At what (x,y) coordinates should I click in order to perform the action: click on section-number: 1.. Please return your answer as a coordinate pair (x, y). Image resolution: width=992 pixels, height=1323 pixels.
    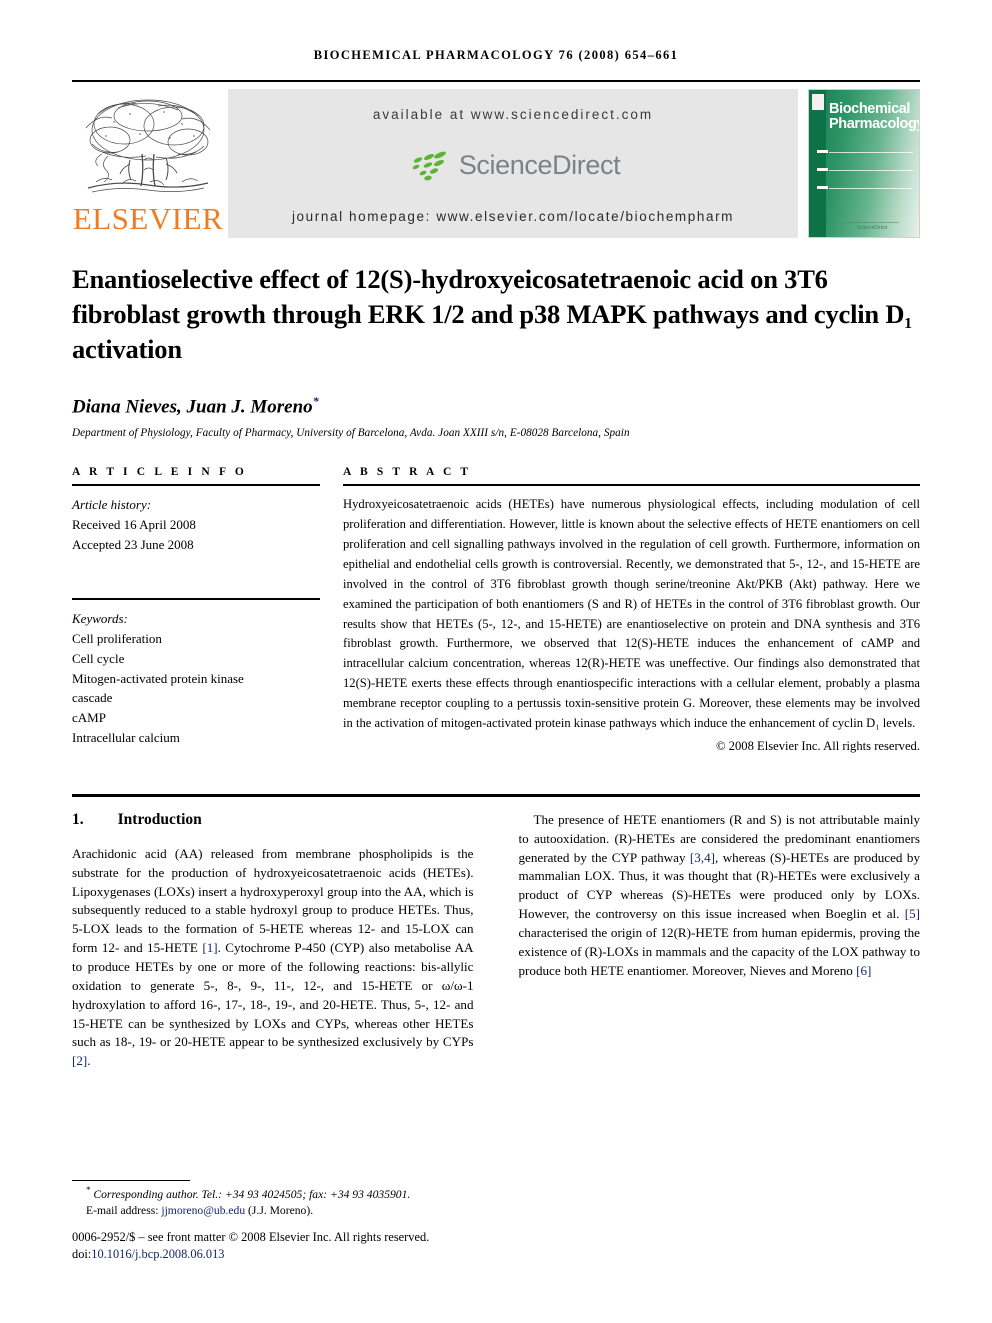
    Looking at the image, I should click on (78, 819).